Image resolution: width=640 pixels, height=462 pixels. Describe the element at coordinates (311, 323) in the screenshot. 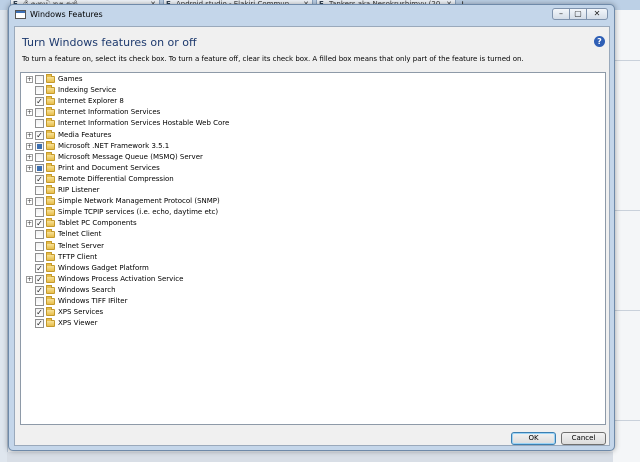

I see `feature-row: ✓ XPS Viewer` at that location.